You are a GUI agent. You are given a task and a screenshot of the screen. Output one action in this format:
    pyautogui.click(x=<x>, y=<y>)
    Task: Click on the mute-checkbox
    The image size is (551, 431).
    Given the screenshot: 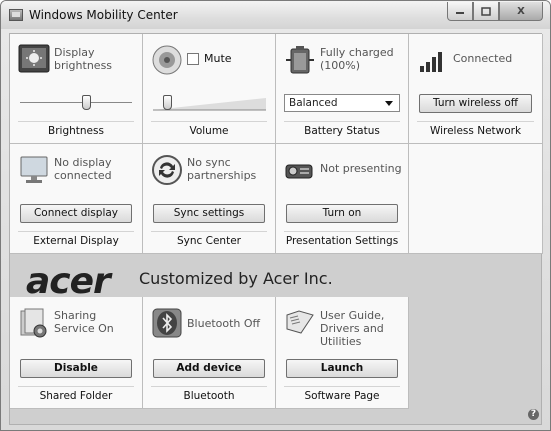 What is the action you would take?
    pyautogui.click(x=193, y=59)
    